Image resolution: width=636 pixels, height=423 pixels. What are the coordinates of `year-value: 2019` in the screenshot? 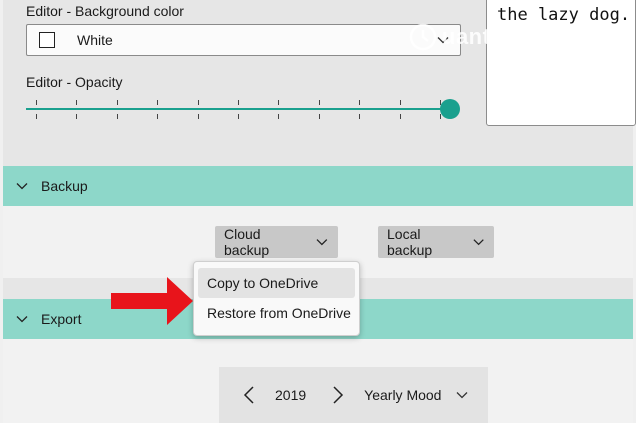 It's located at (291, 395).